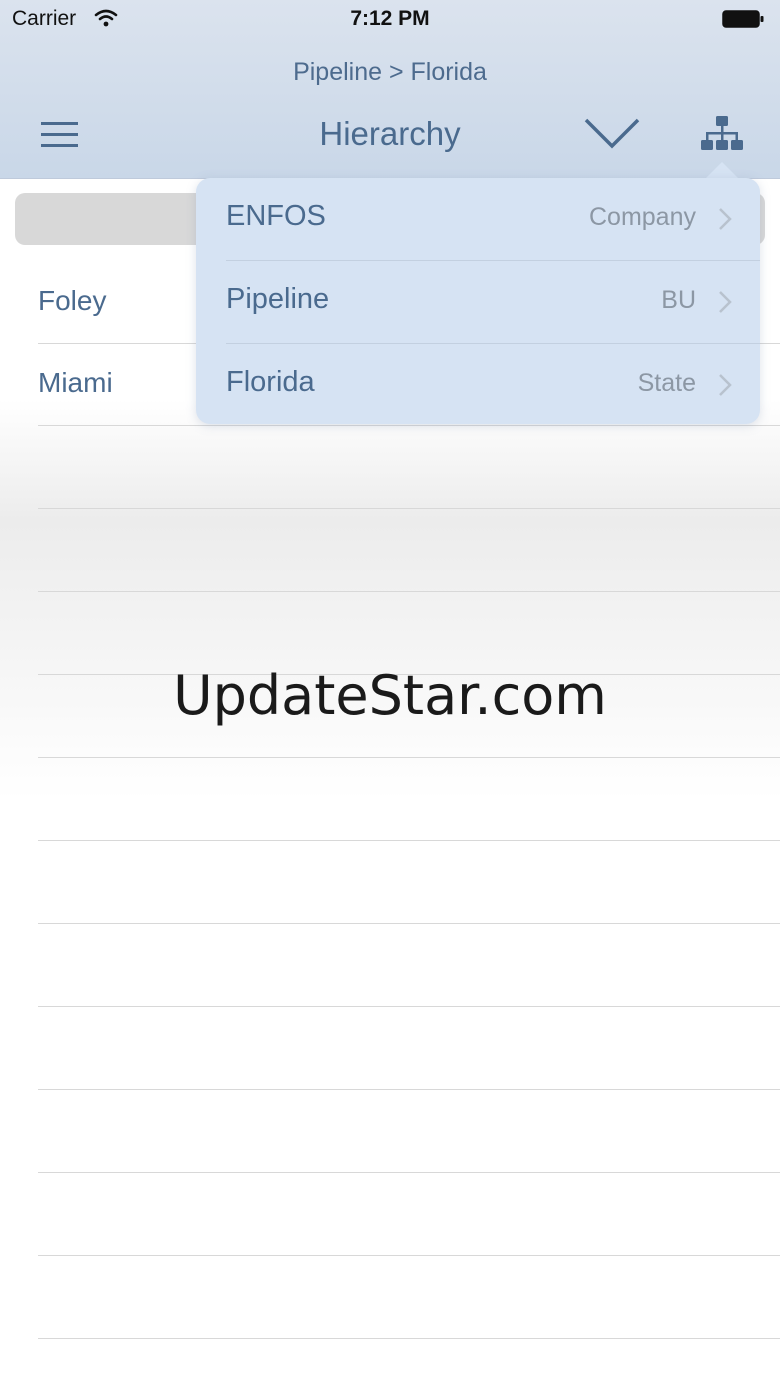 This screenshot has height=1387, width=780. I want to click on hierarchy-popover: ENFOS Company Pipeline BU Florida State, so click(478, 301).